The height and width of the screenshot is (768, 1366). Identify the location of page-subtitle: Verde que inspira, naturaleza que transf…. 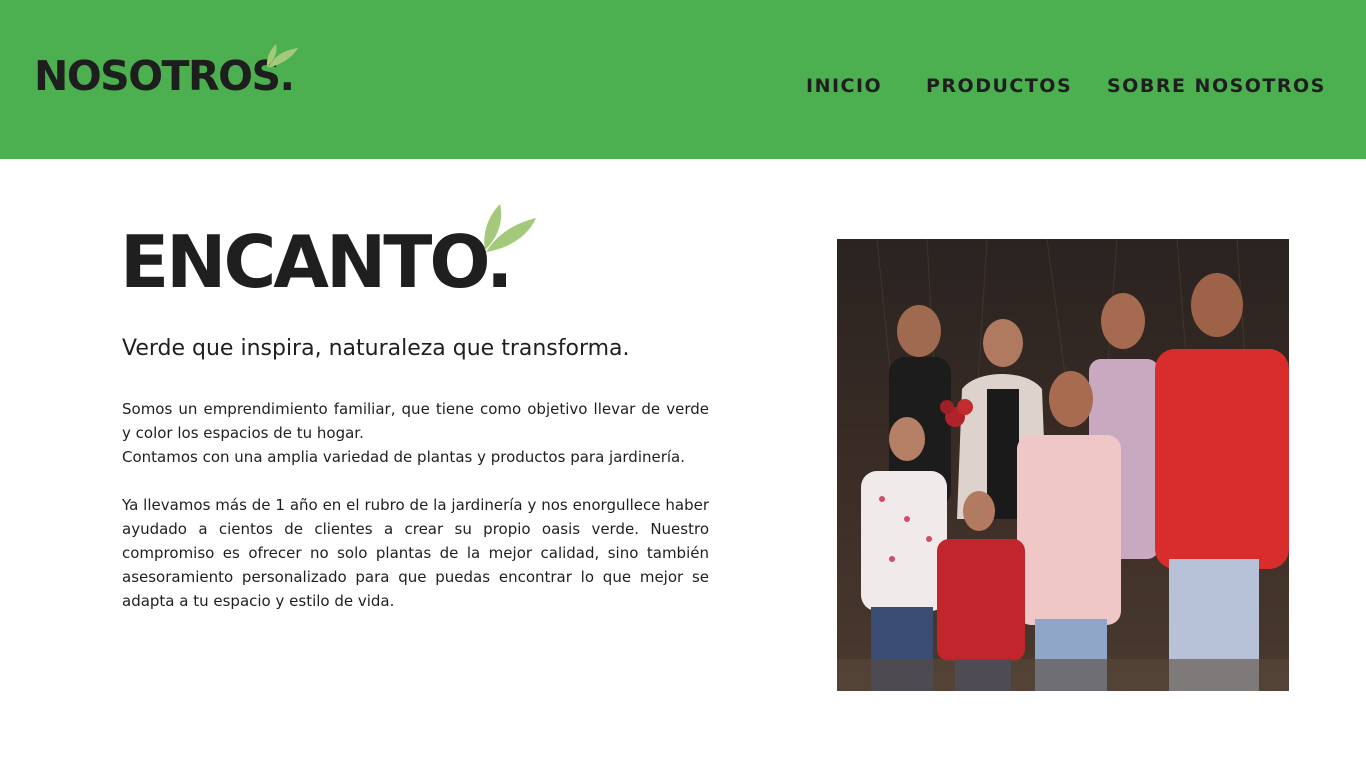
(376, 348).